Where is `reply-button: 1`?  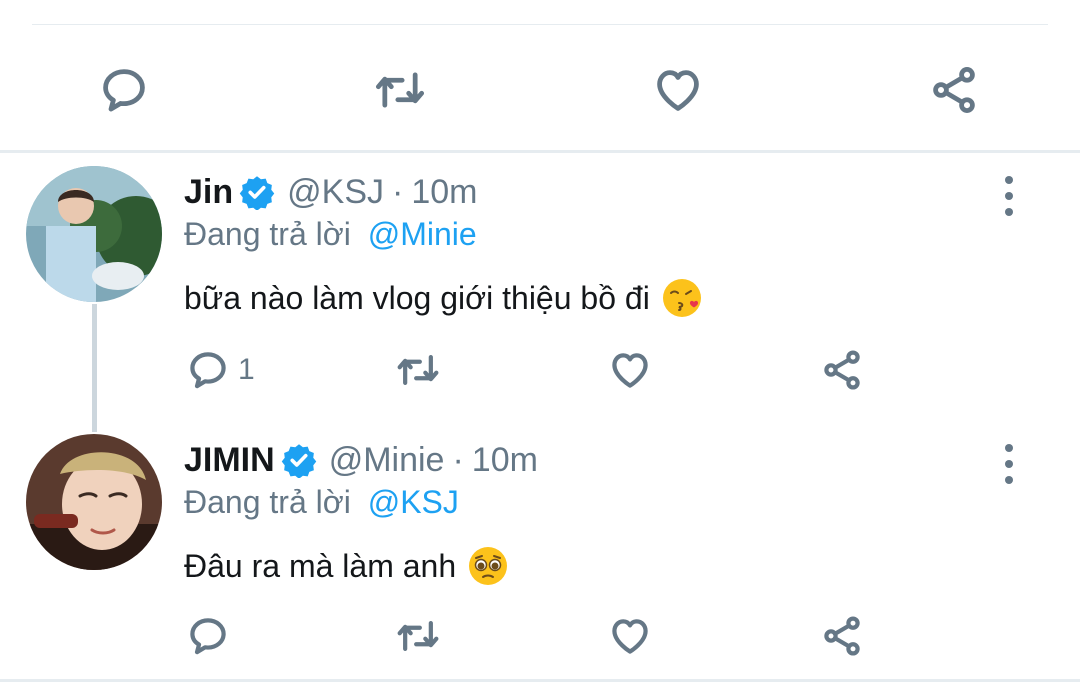 reply-button: 1 is located at coordinates (220, 370).